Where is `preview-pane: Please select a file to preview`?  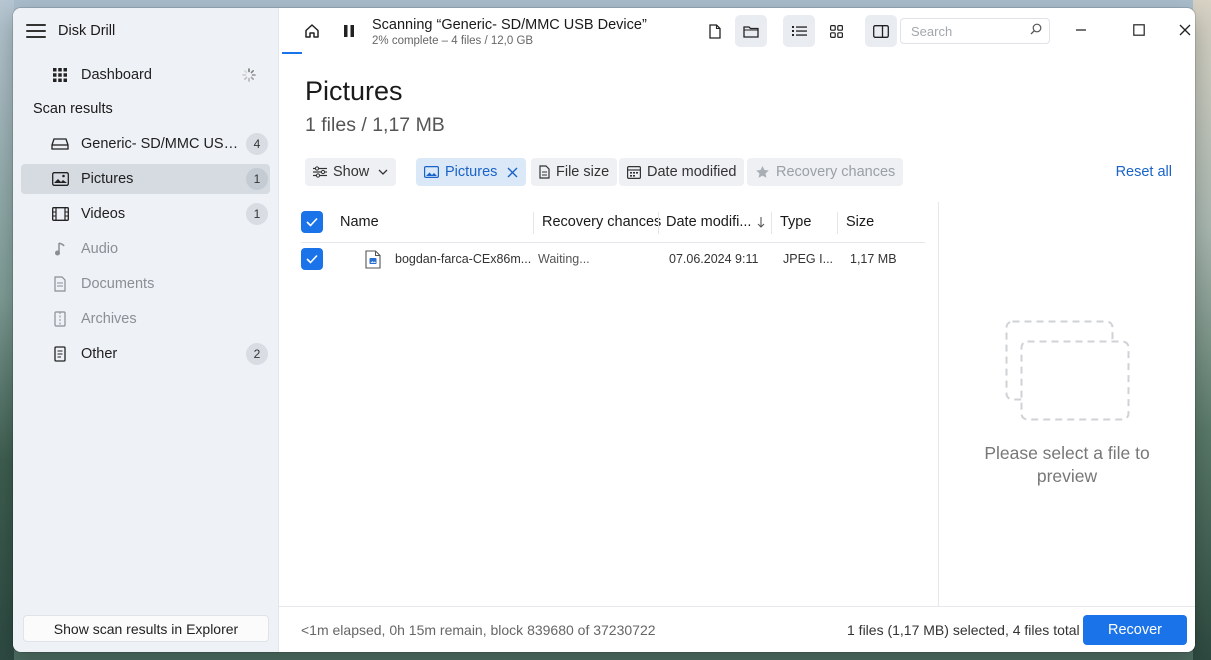
preview-pane: Please select a file to preview is located at coordinates (1067, 404).